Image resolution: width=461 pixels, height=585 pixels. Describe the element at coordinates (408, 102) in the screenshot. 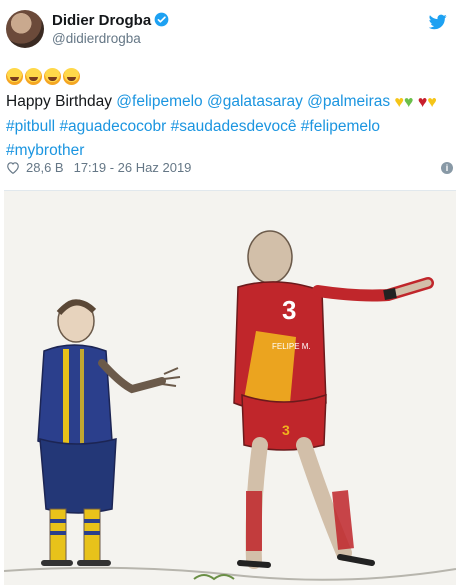

I see `green-heart-icon: ♥` at that location.